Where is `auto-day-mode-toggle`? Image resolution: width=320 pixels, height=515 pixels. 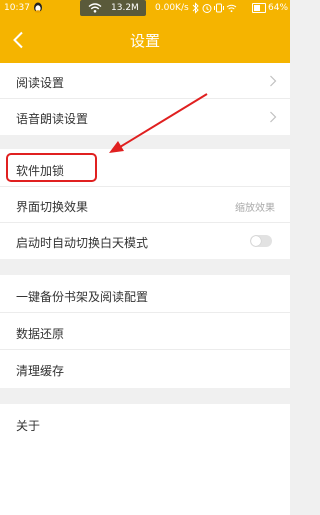
auto-day-mode-toggle is located at coordinates (261, 241).